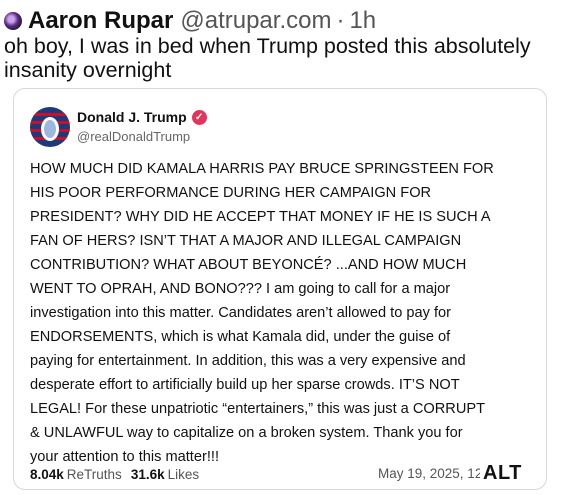  Describe the element at coordinates (133, 136) in the screenshot. I see `quoted-author-handle: @realDonaldTrump` at that location.